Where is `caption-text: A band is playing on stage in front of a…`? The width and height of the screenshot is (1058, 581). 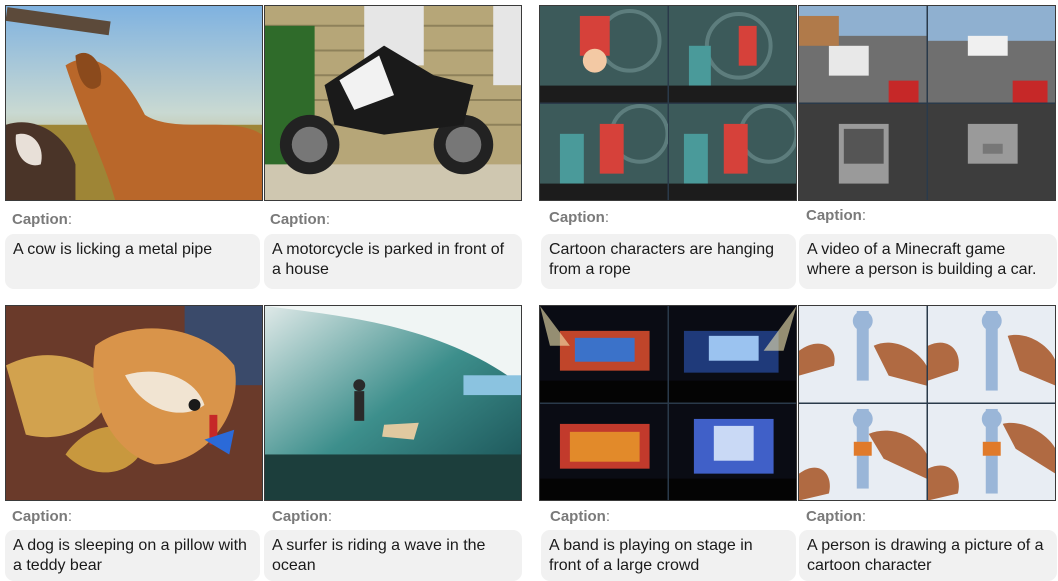
caption-text: A band is playing on stage in front of a… is located at coordinates (651, 555).